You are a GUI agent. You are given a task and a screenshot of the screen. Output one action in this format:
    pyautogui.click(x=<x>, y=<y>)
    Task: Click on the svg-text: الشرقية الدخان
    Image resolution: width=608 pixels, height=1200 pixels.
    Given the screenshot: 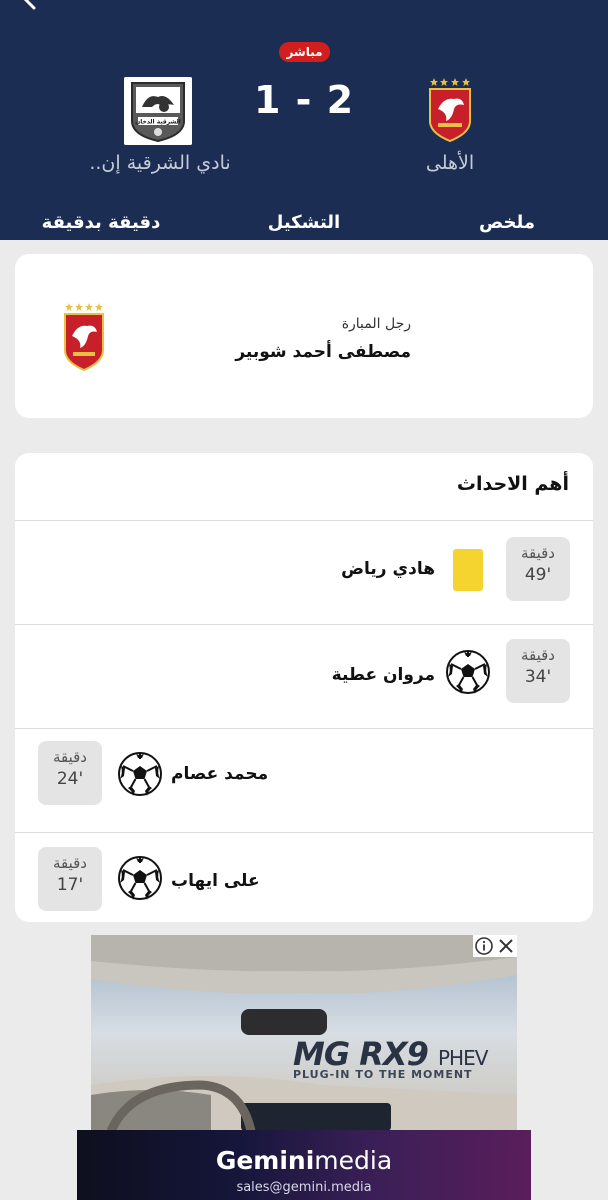 What is the action you would take?
    pyautogui.click(x=158, y=122)
    